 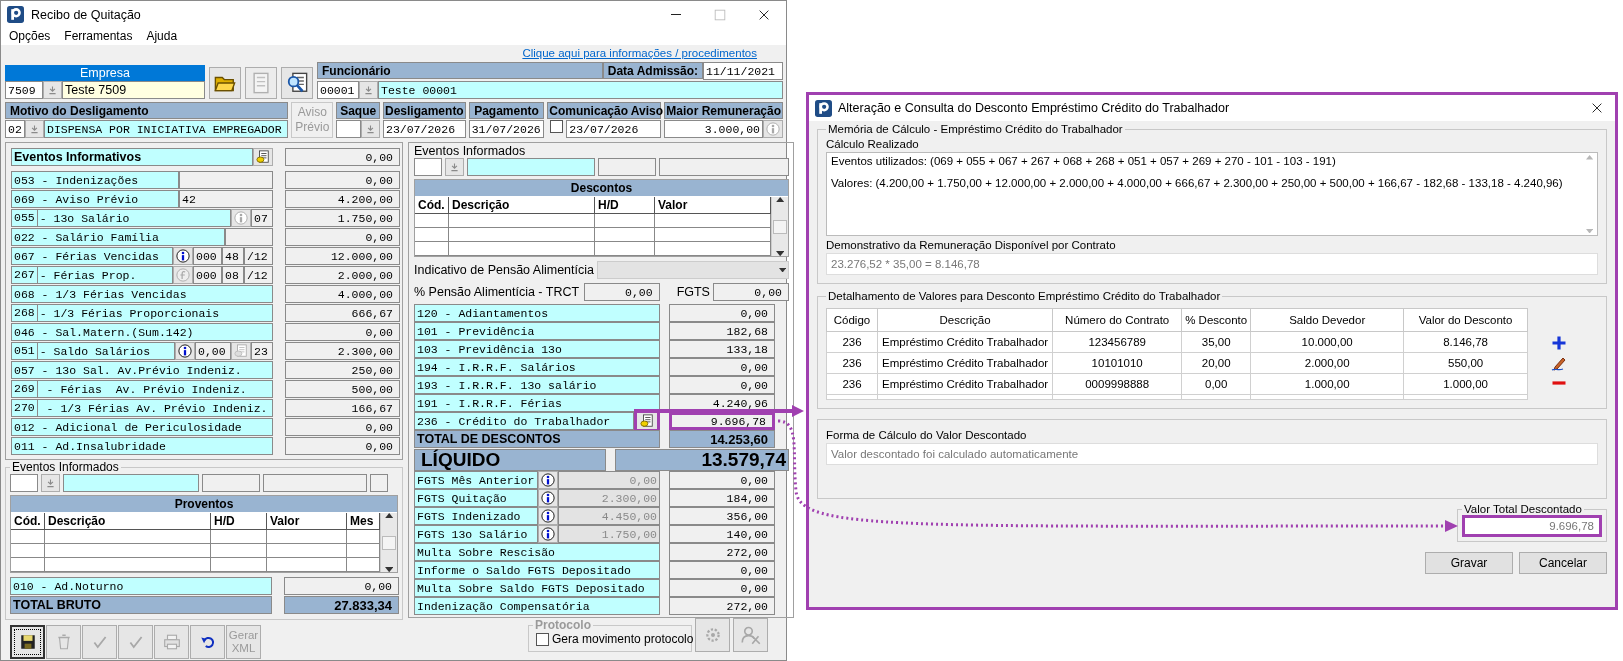 What do you see at coordinates (1212, 264) in the screenshot?
I see `text-field: 23.276,52 * 35,00 = 8.146,78` at bounding box center [1212, 264].